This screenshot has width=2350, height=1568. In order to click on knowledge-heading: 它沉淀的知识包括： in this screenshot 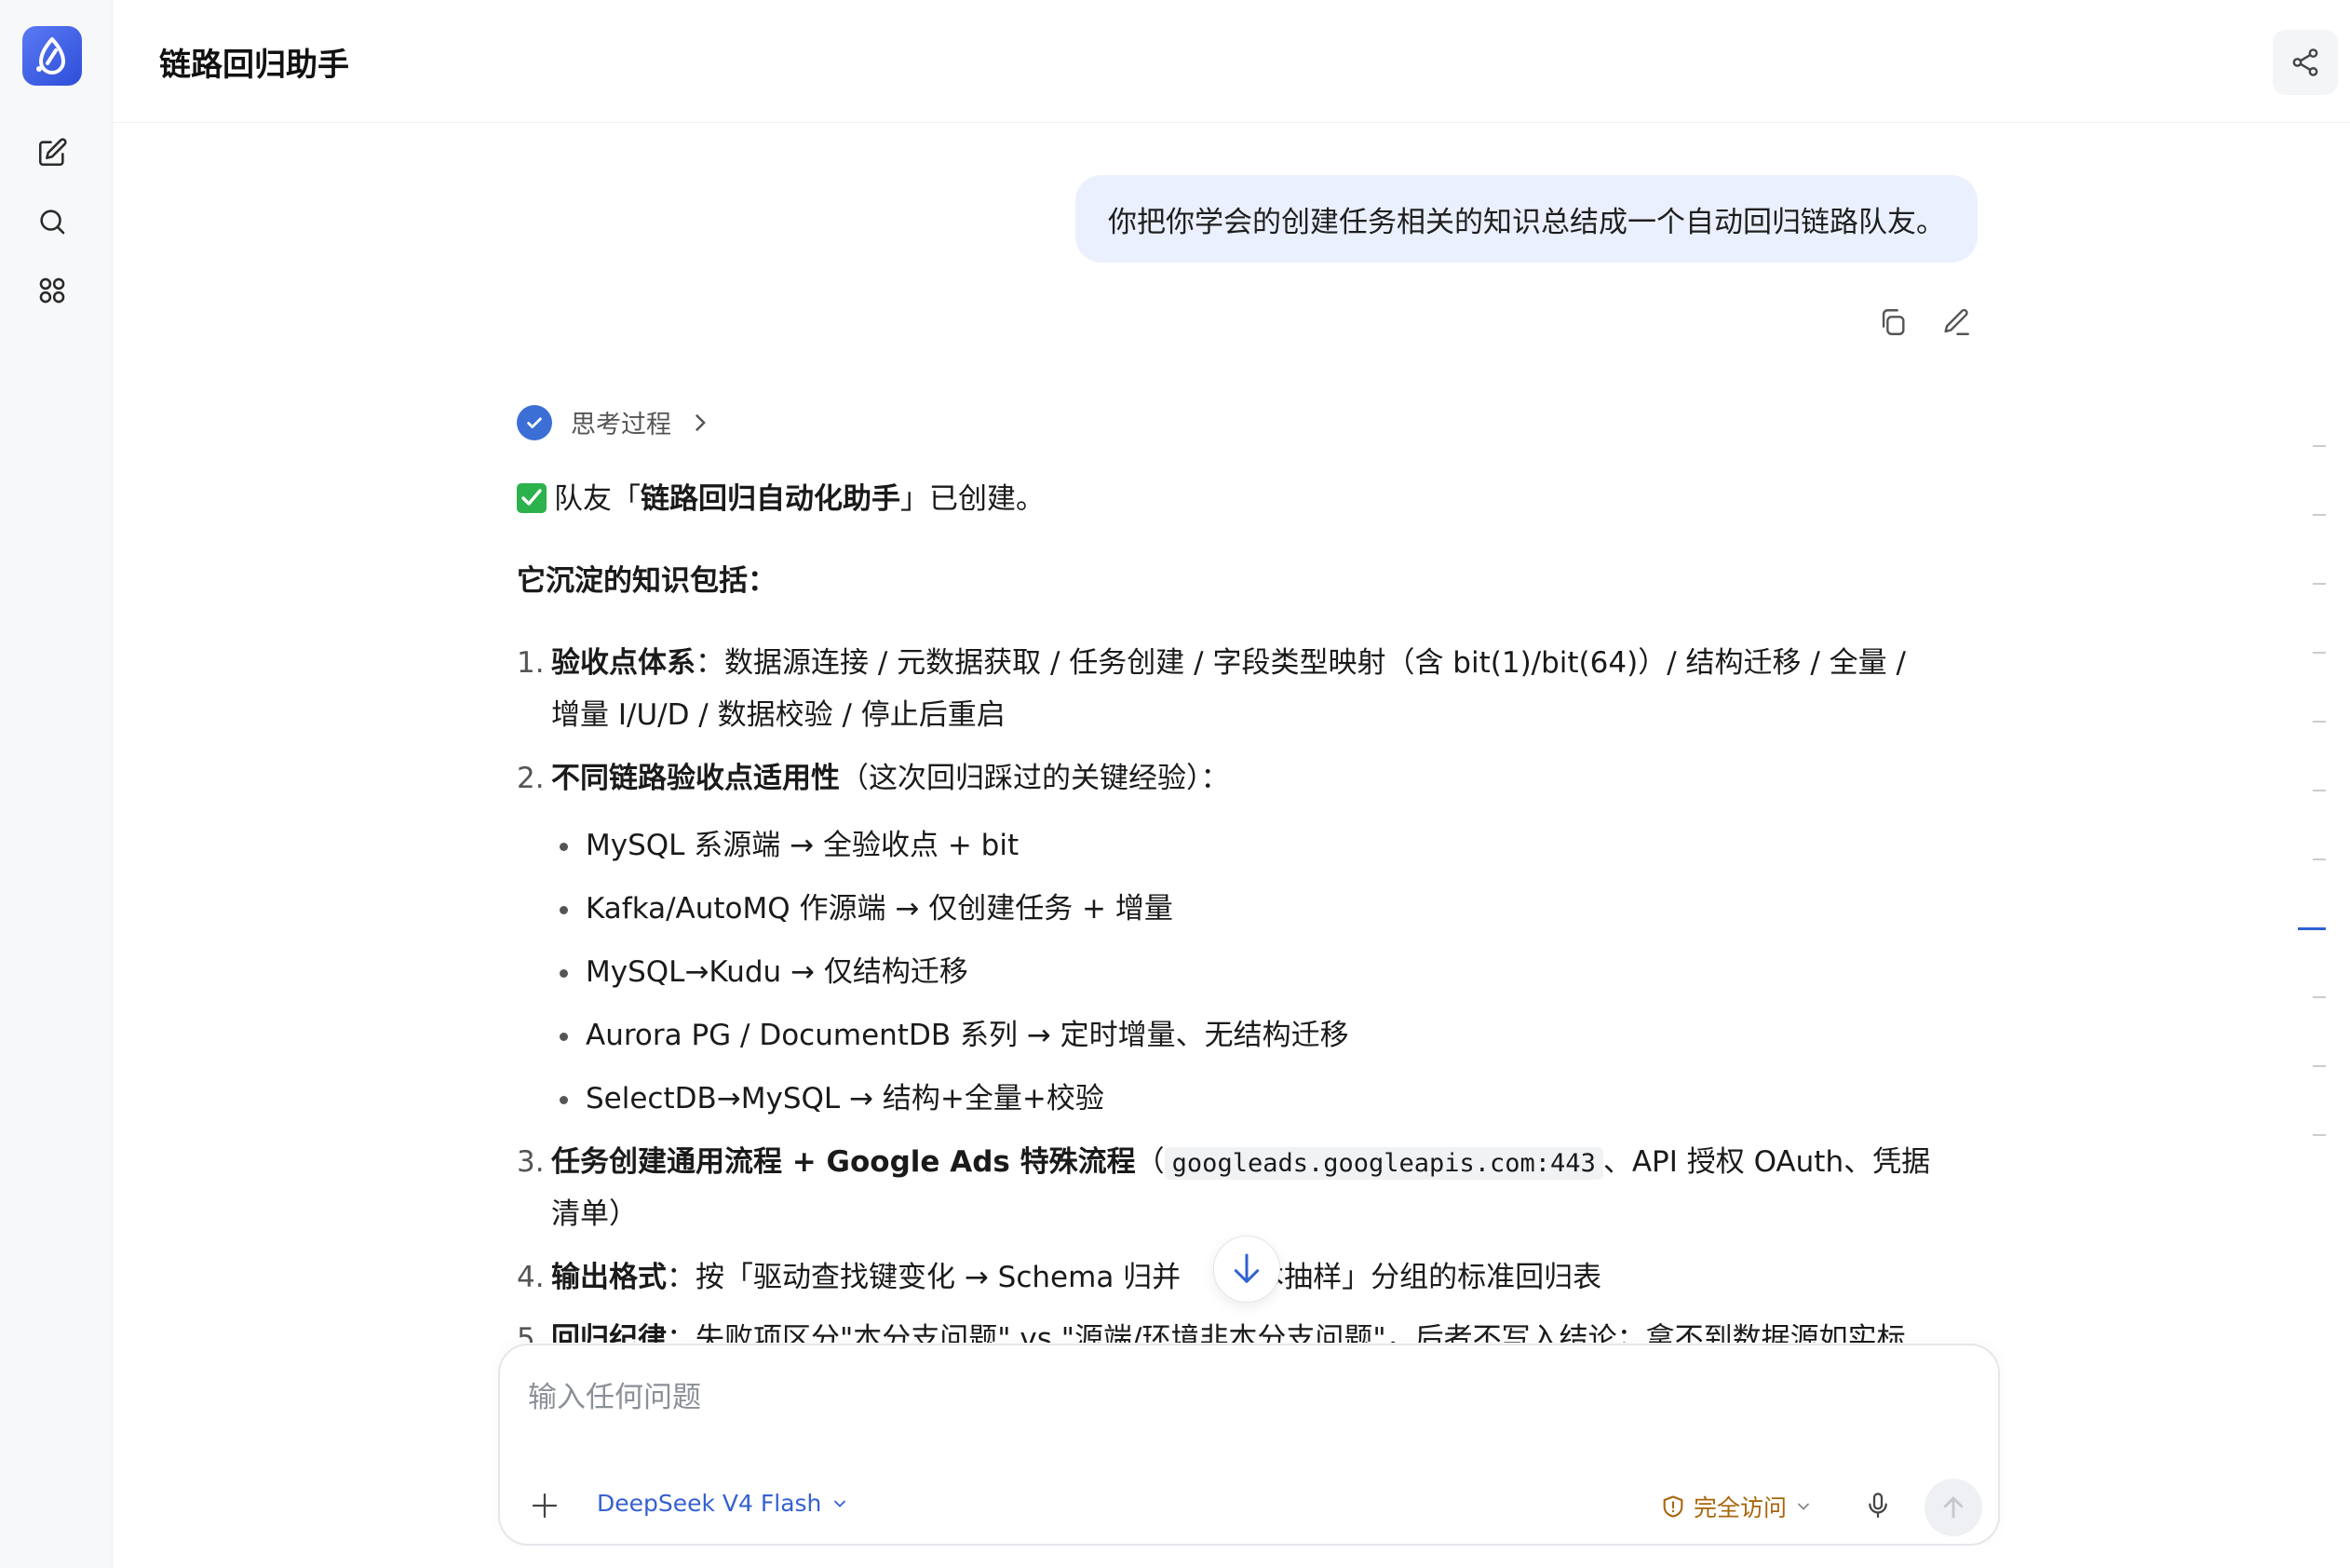, I will do `click(647, 581)`.